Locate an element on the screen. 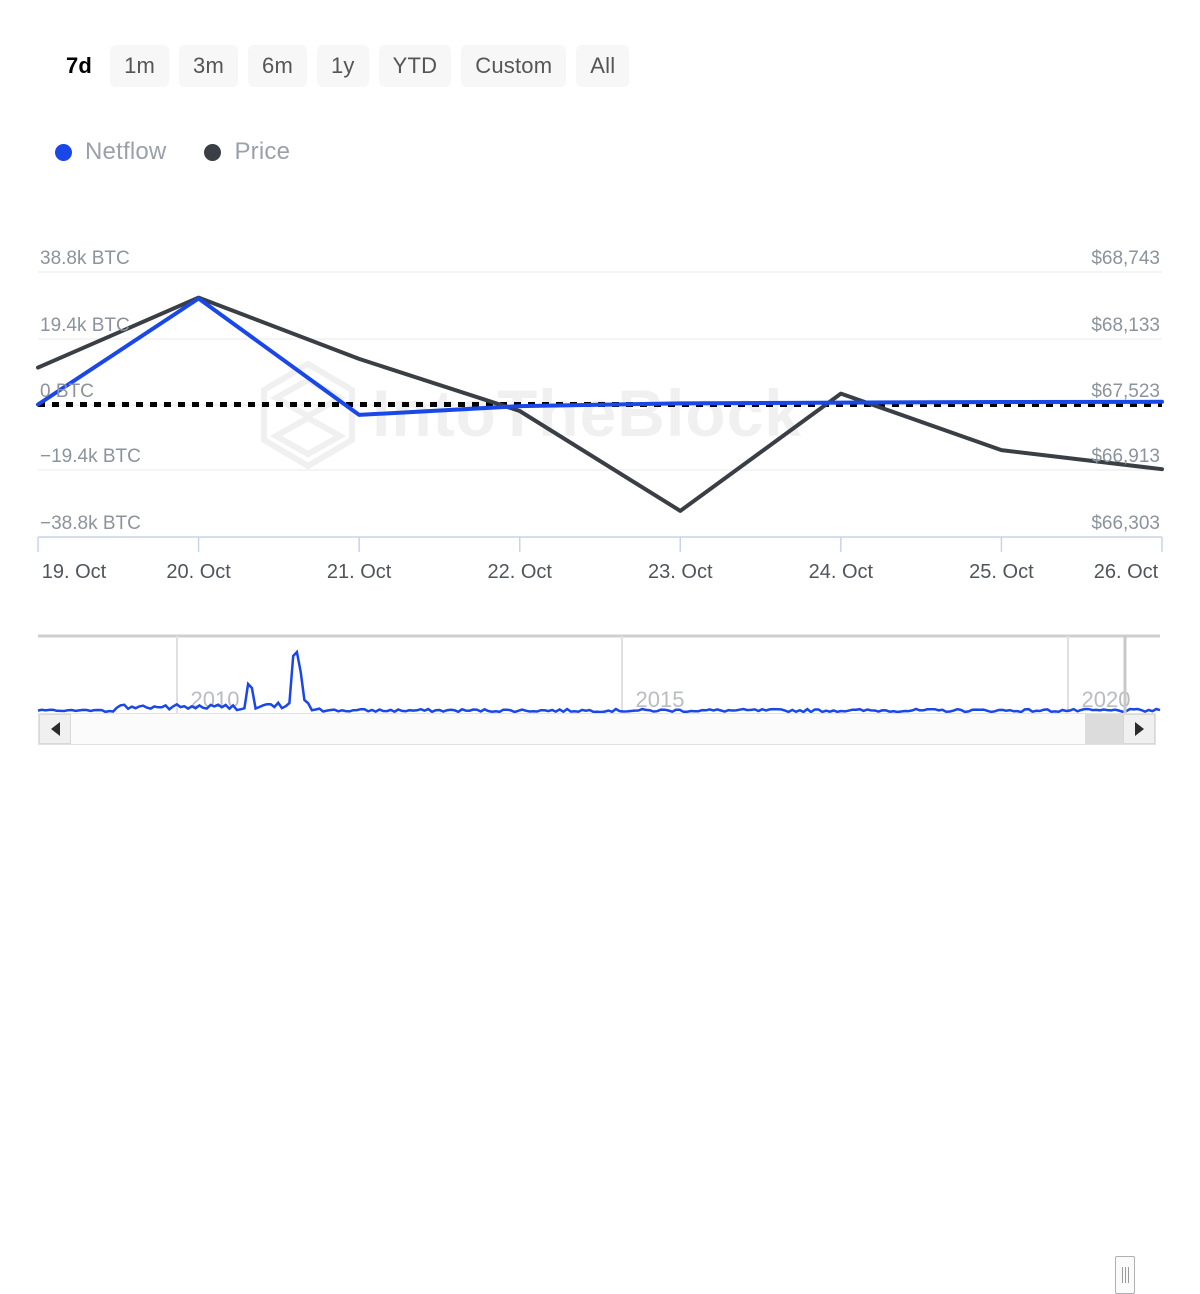  right-axis-tick-label: $67,523 is located at coordinates (1125, 391).